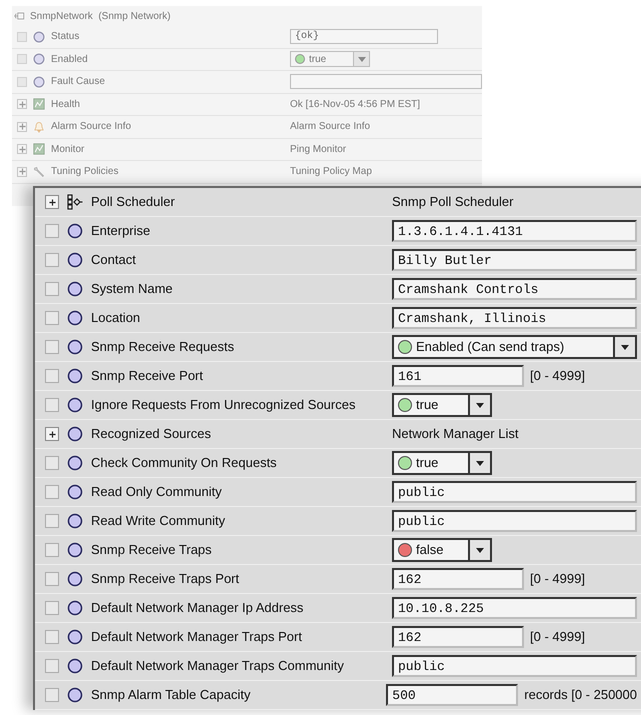  Describe the element at coordinates (455, 434) in the screenshot. I see `property-value: Network Manager List` at that location.